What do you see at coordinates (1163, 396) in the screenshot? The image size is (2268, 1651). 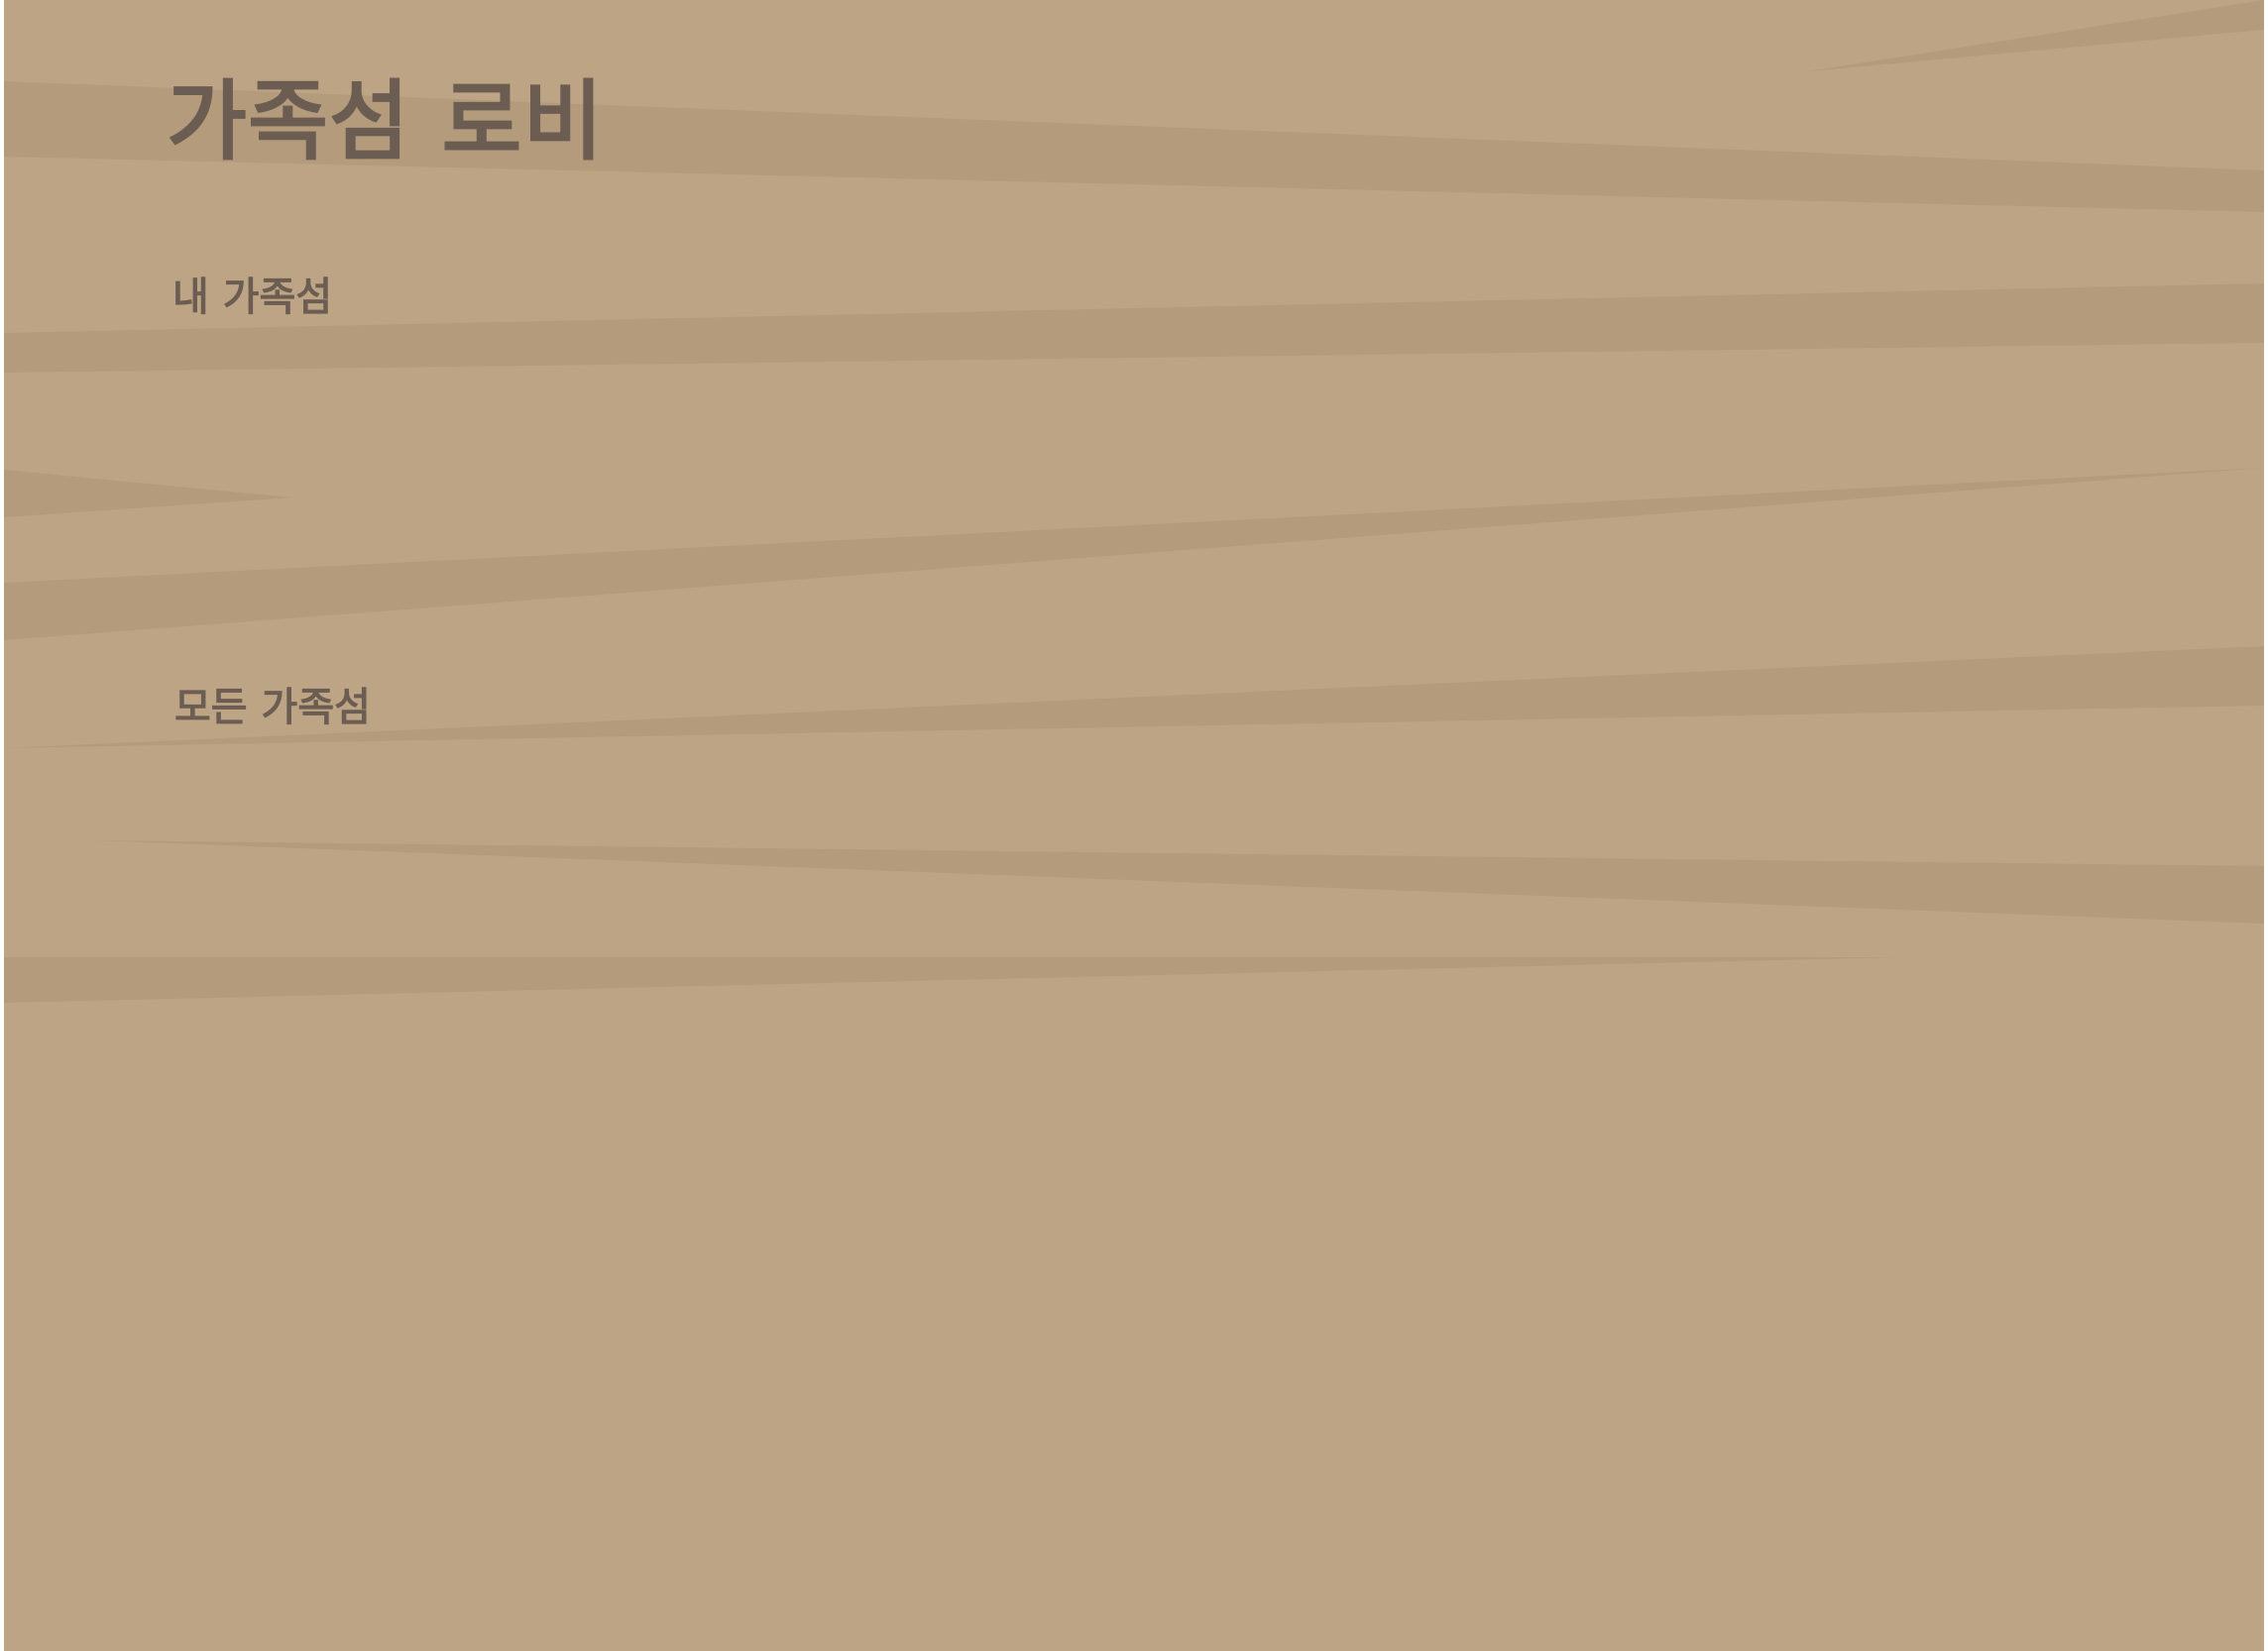 I see `my-islands-list` at bounding box center [1163, 396].